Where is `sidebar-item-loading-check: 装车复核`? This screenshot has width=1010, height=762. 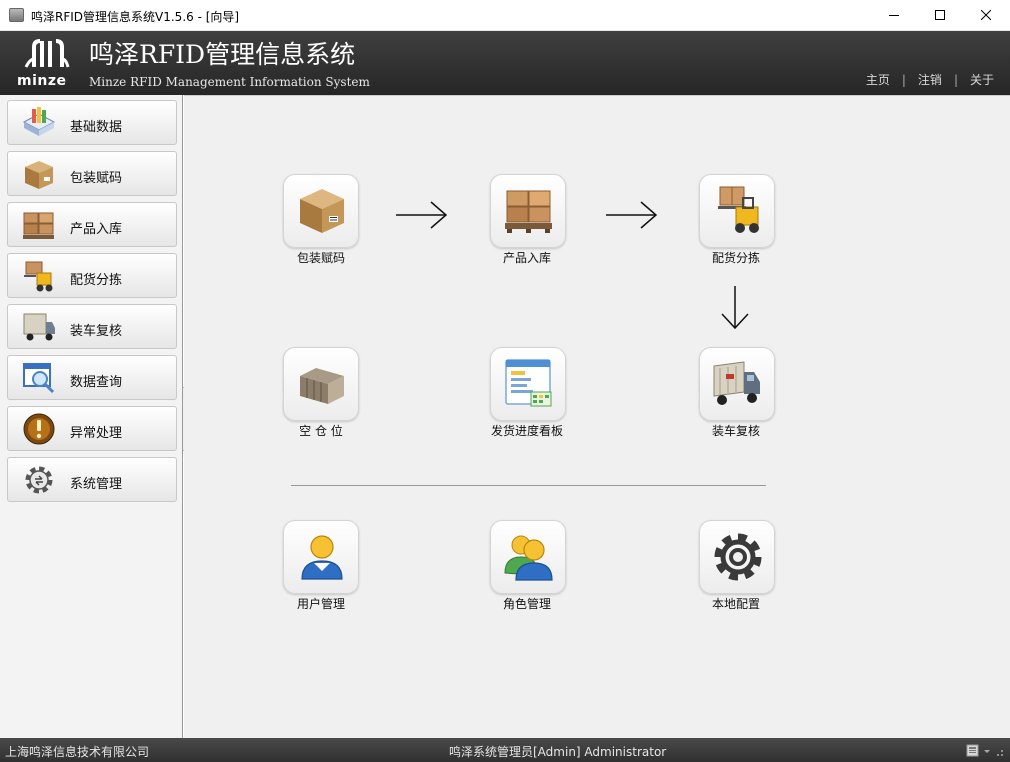
sidebar-item-loading-check: 装车复核 is located at coordinates (92, 326).